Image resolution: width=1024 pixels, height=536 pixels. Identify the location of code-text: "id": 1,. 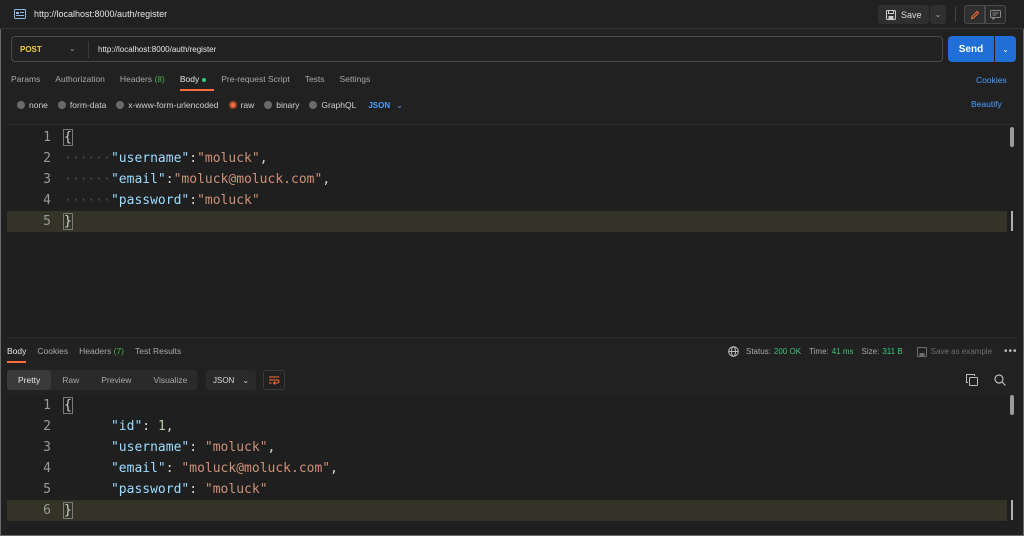
(119, 426).